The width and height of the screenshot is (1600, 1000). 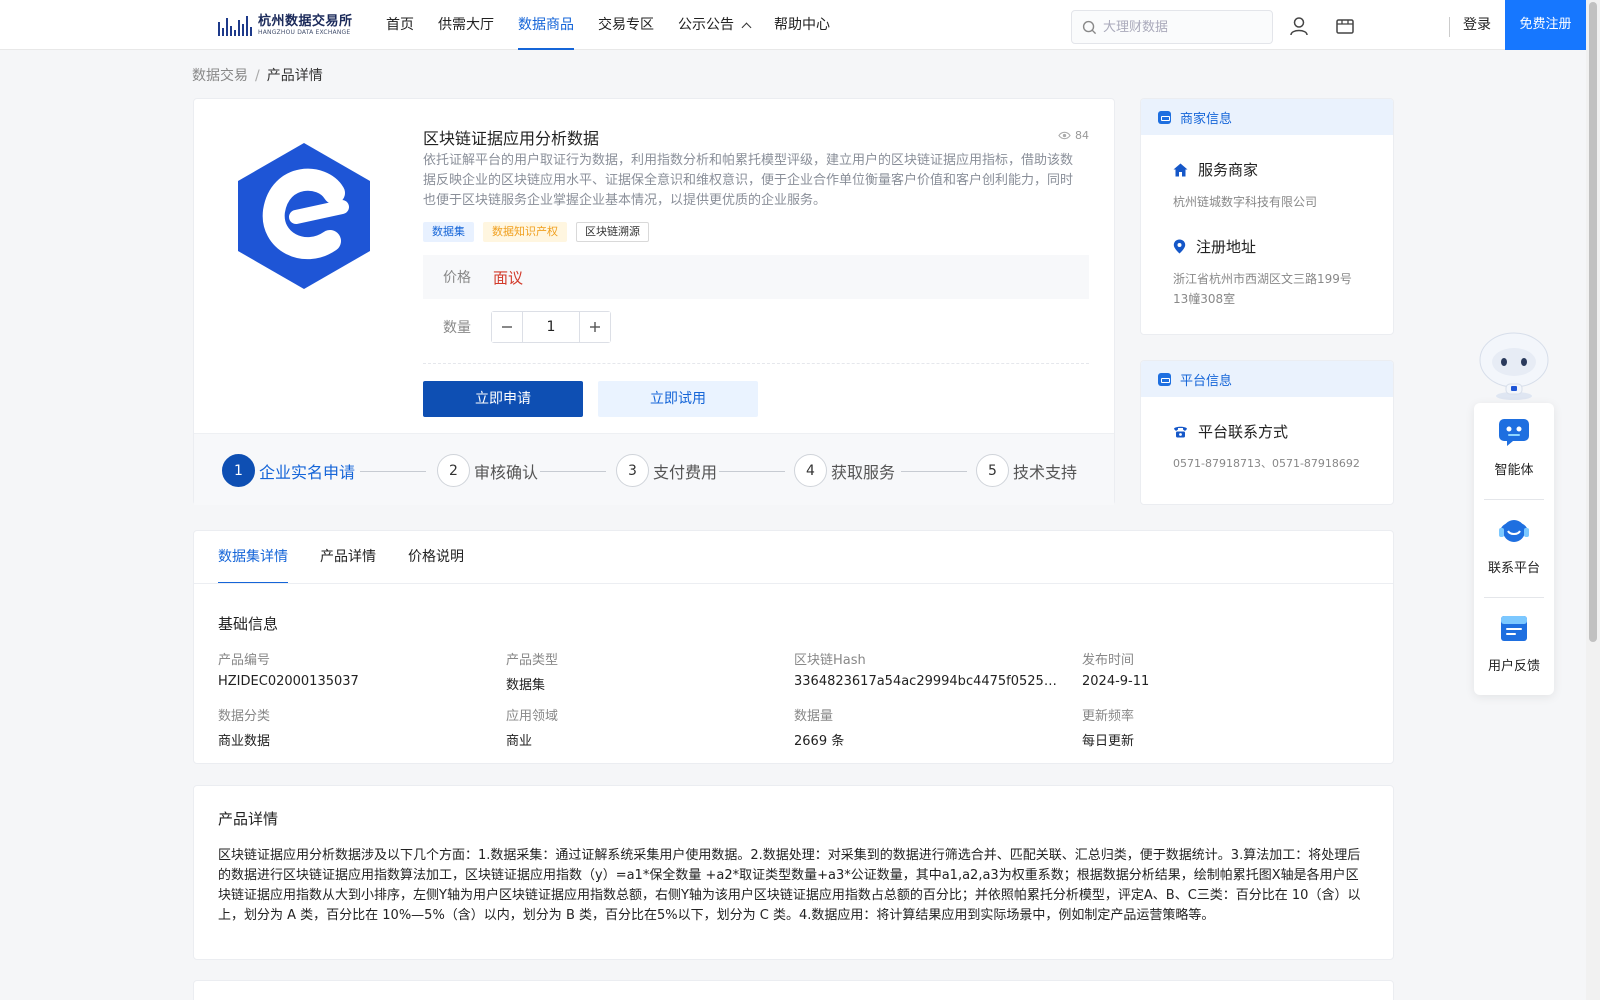 I want to click on nav-announcements: 公示公告, so click(x=715, y=25).